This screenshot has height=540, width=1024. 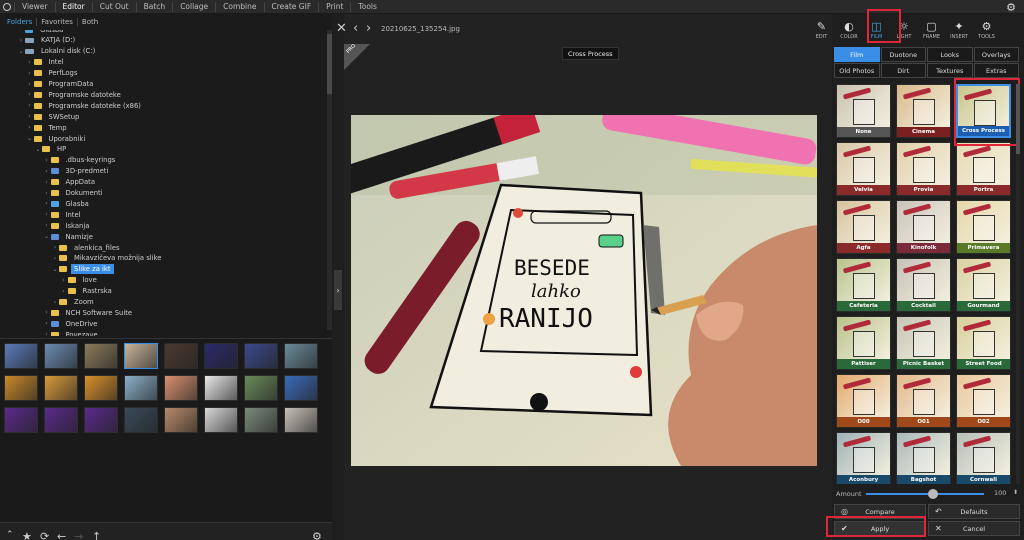 I want to click on apply-button: ✔ Apply, so click(x=880, y=528).